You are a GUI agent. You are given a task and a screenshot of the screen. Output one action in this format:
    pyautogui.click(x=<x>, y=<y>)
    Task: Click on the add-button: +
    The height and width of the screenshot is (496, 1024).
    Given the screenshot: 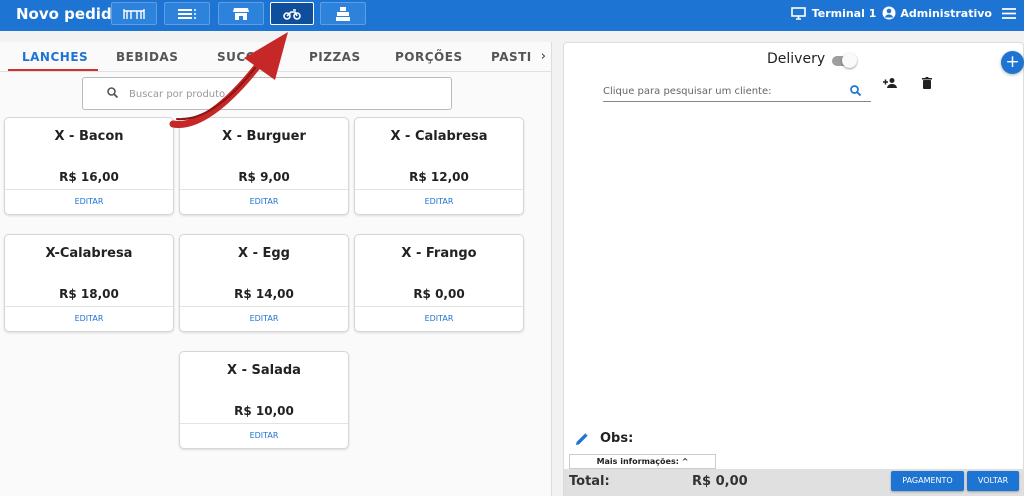 What is the action you would take?
    pyautogui.click(x=1012, y=62)
    